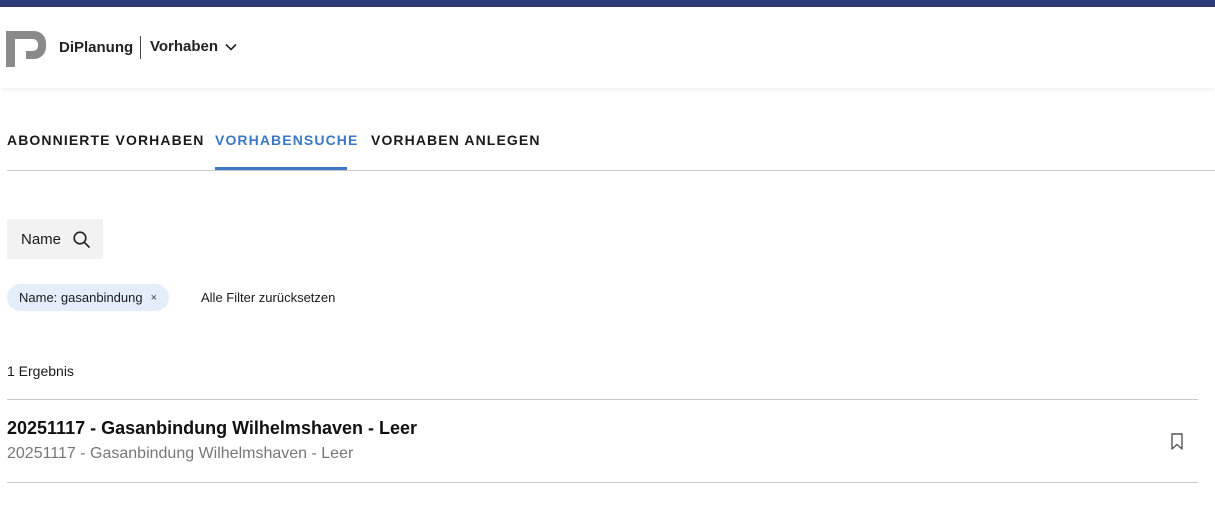  I want to click on filter-chip-remove-icon: ×, so click(154, 298).